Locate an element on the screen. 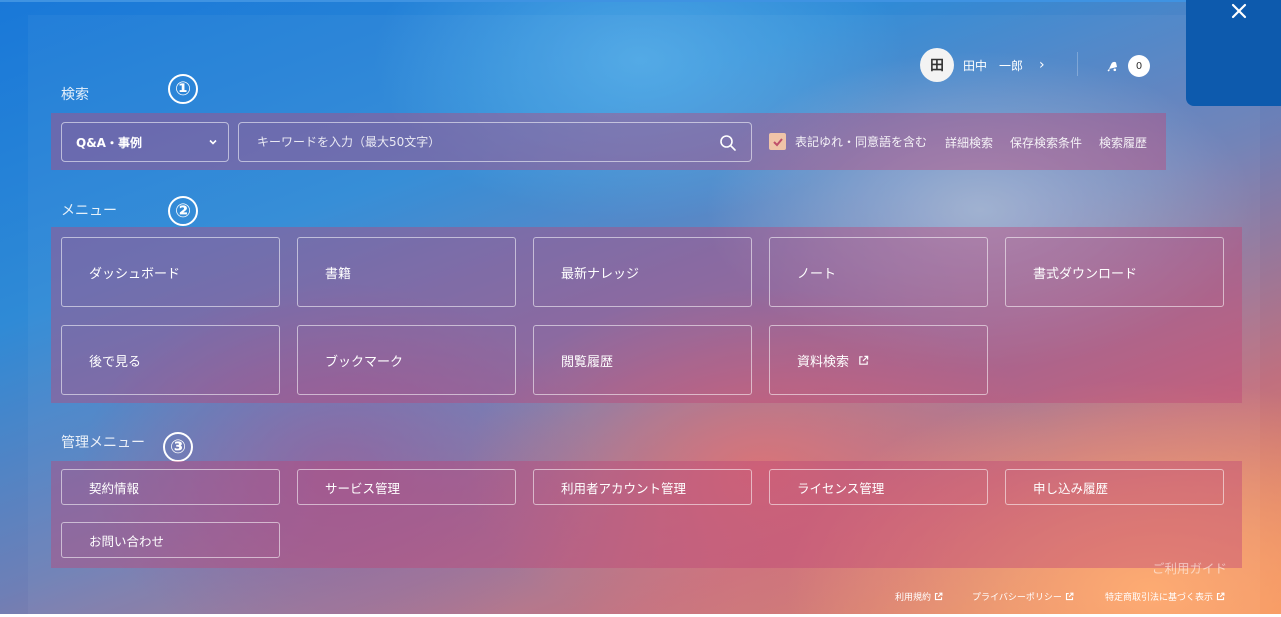 The height and width of the screenshot is (617, 1281). marker-2: ② is located at coordinates (183, 211).